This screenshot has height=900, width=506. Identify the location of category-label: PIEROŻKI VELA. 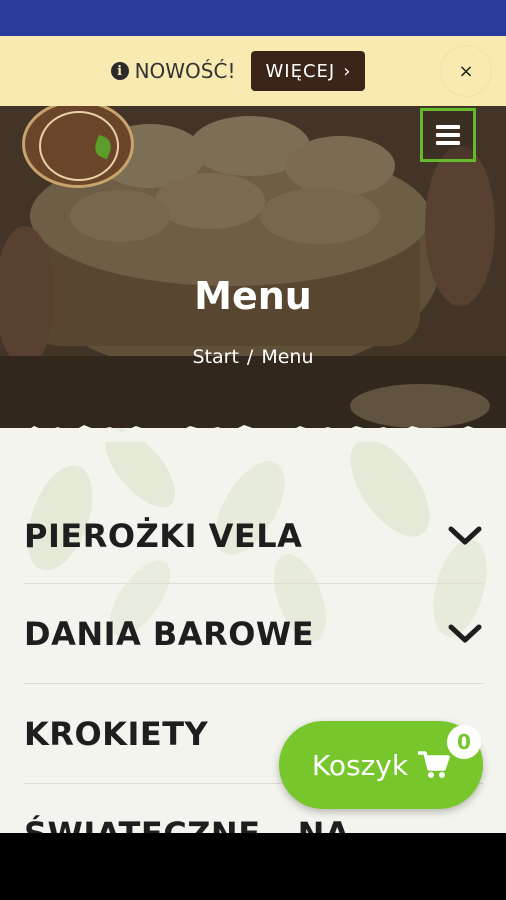
(163, 535).